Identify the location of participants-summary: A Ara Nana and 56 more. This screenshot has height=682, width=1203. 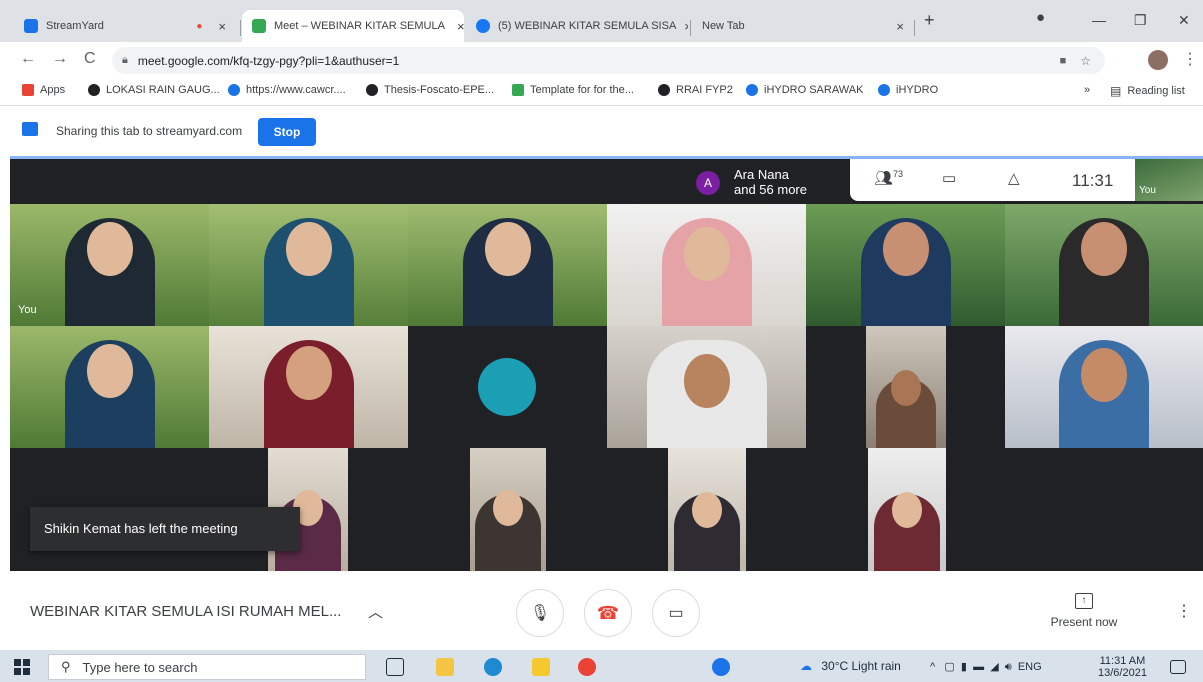
(771, 182).